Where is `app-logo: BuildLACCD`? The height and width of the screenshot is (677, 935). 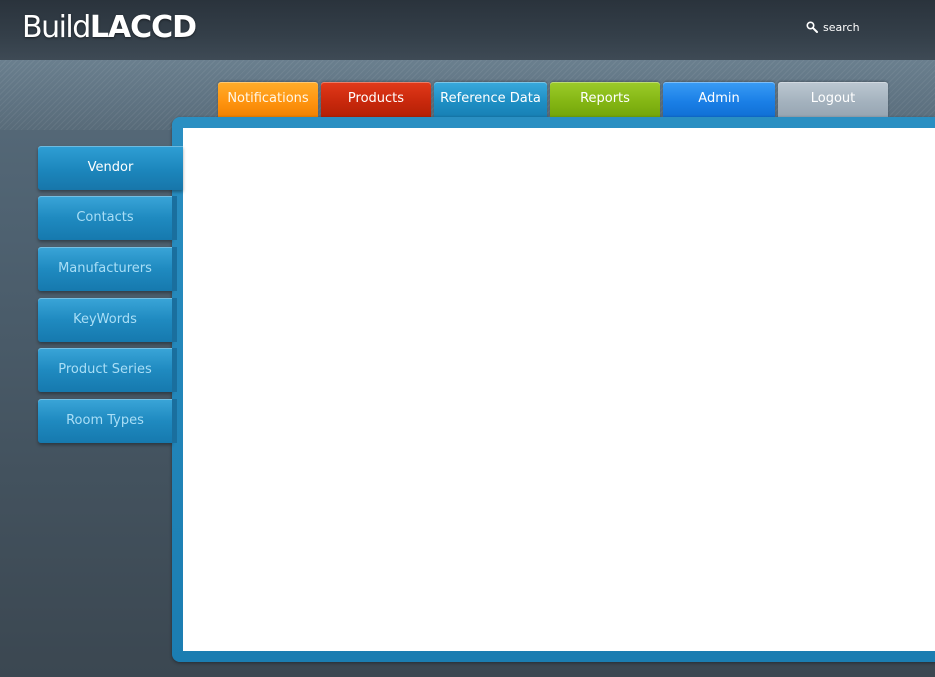 app-logo: BuildLACCD is located at coordinates (109, 28).